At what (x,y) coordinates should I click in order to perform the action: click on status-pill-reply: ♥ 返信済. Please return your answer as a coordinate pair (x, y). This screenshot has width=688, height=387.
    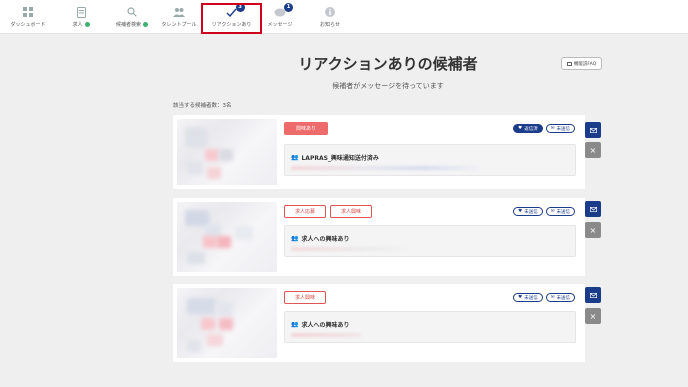
    Looking at the image, I should click on (528, 128).